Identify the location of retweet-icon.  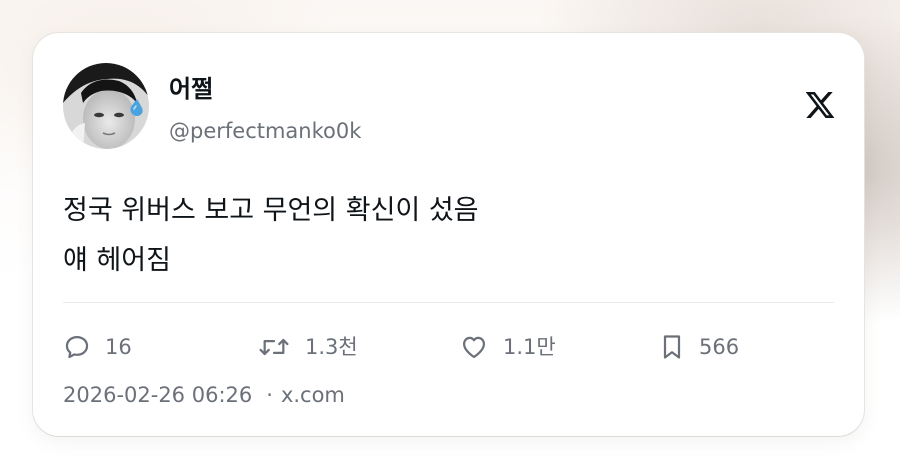
(274, 347).